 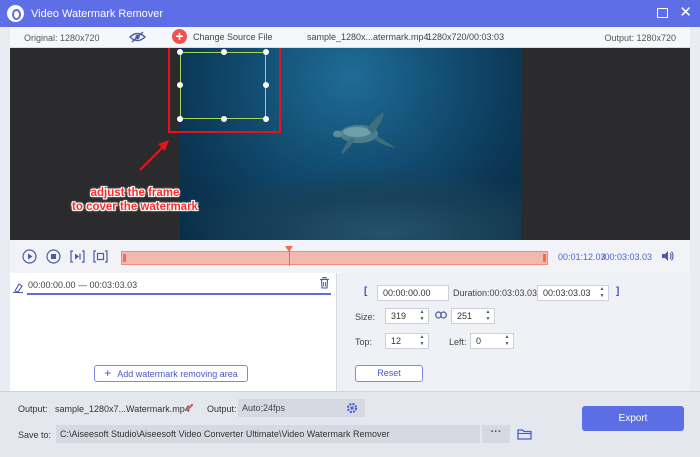 What do you see at coordinates (288, 256) in the screenshot?
I see `playhead` at bounding box center [288, 256].